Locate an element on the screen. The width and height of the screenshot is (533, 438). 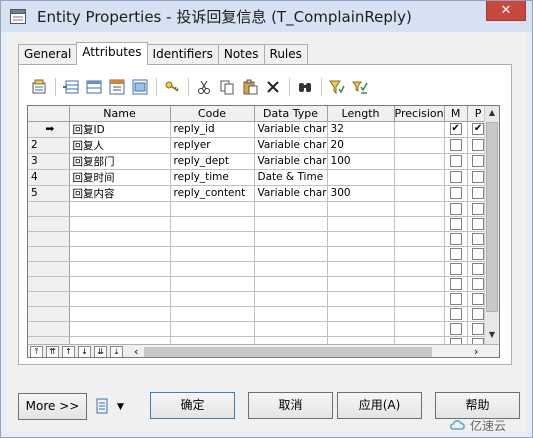
add-row-icon is located at coordinates (94, 87).